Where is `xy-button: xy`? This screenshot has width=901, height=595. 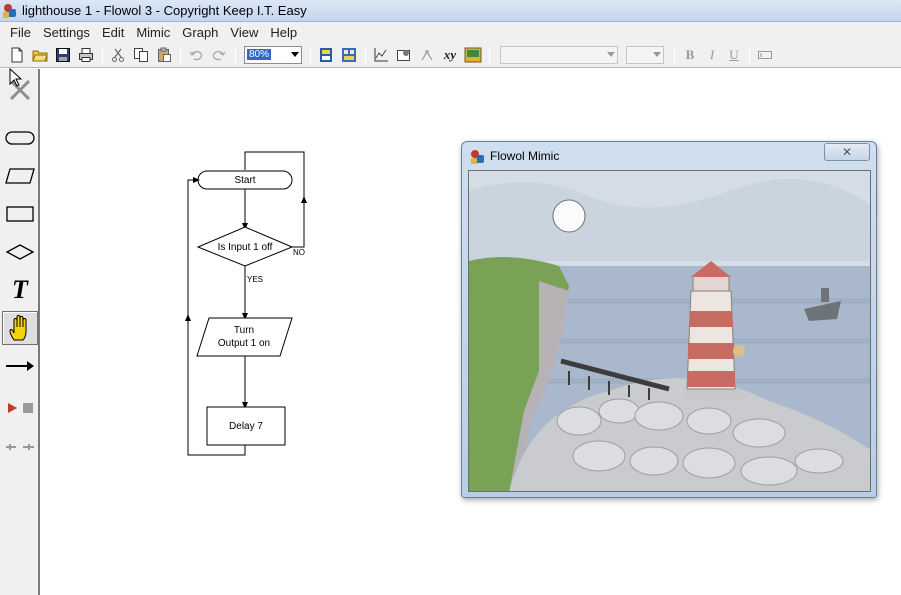 xy-button: xy is located at coordinates (450, 55).